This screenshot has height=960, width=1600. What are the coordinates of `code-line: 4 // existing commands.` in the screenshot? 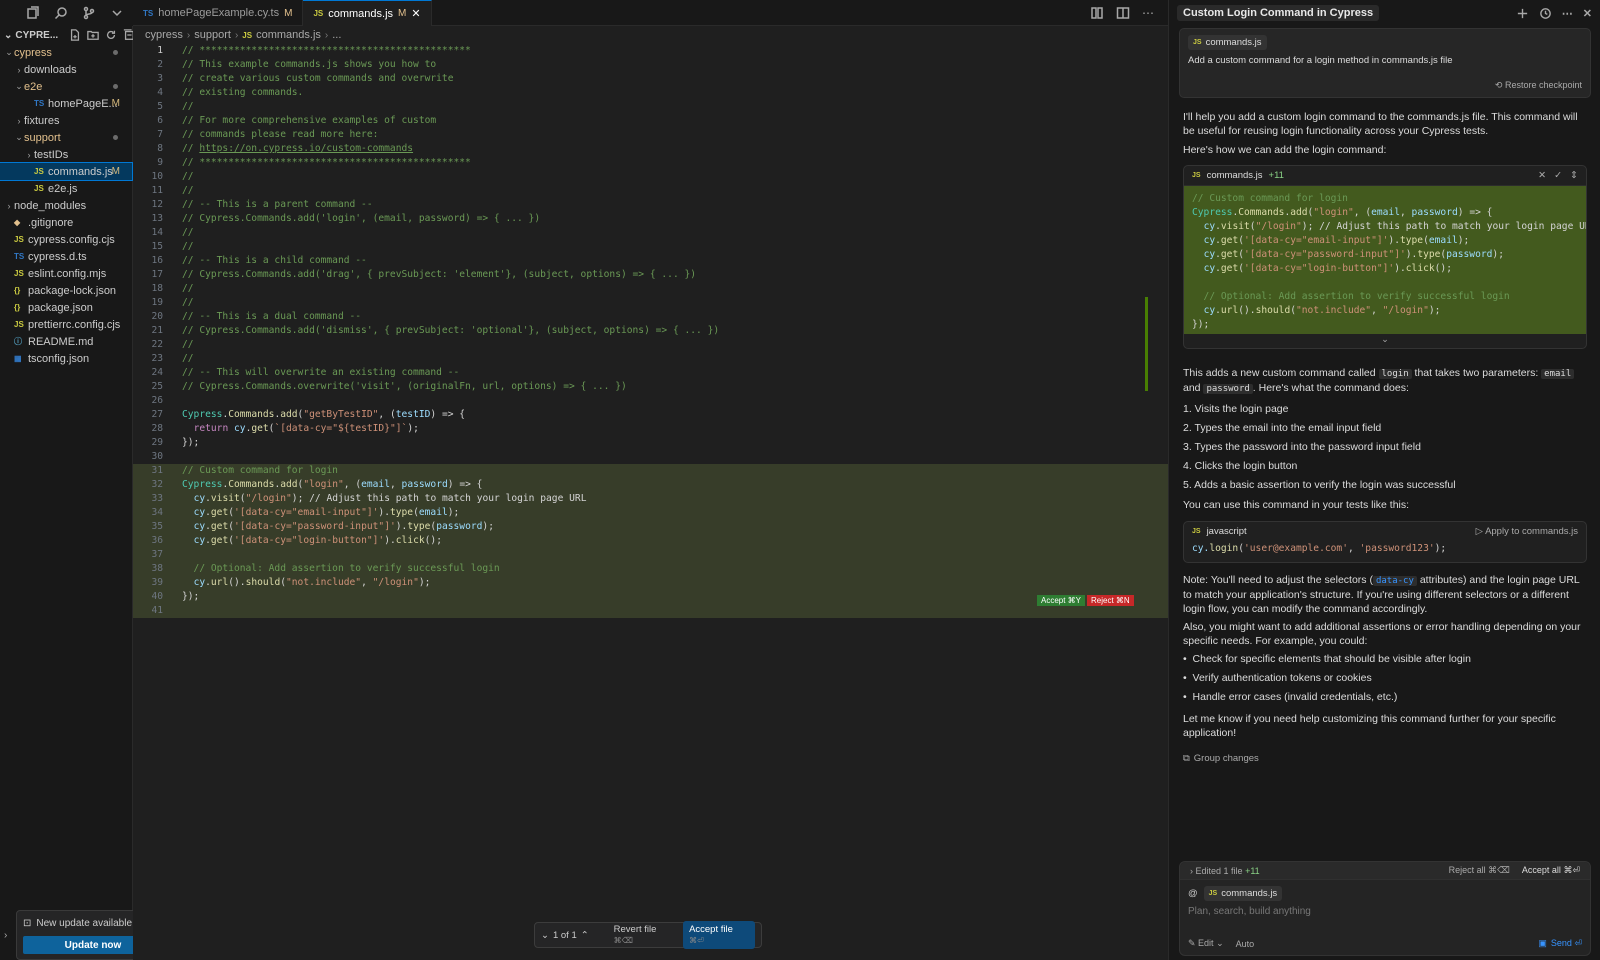 It's located at (650, 93).